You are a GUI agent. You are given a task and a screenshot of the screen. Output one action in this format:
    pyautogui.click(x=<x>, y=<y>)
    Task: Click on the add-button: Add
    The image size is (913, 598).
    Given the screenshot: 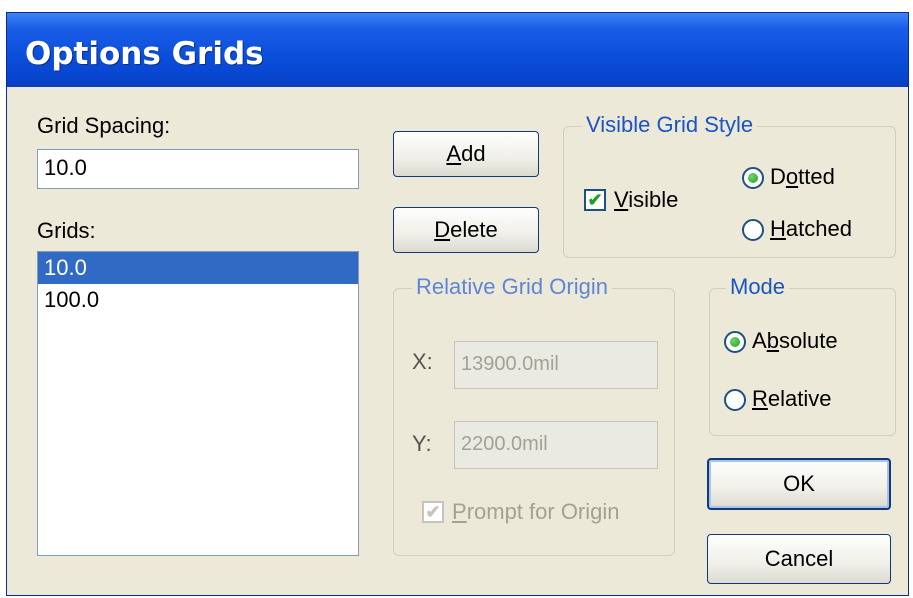 What is the action you would take?
    pyautogui.click(x=466, y=154)
    